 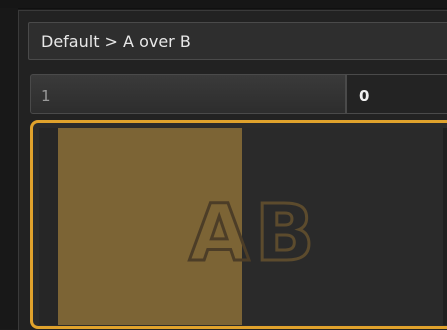 What do you see at coordinates (252, 234) in the screenshot?
I see `a-over-b-icon: B A` at bounding box center [252, 234].